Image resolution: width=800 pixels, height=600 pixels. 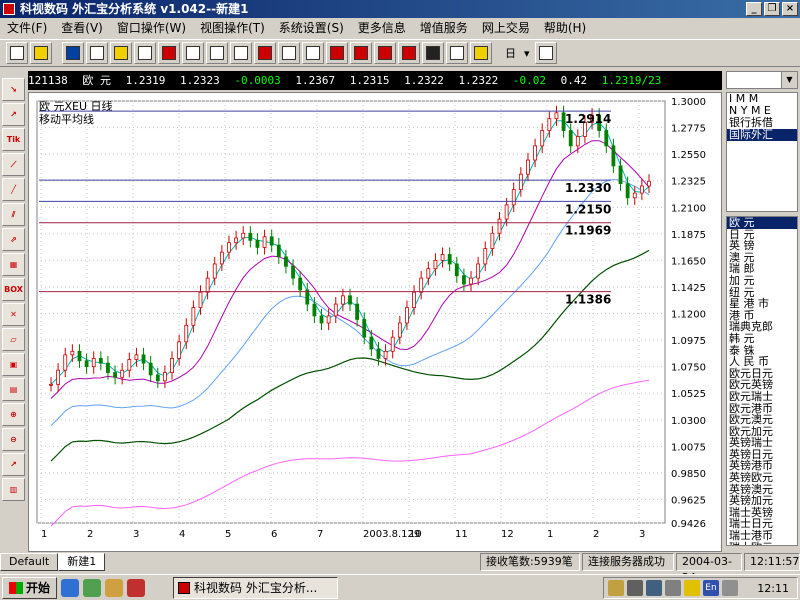 What do you see at coordinates (13, 239) in the screenshot?
I see `parallel-icon: ⇗` at bounding box center [13, 239].